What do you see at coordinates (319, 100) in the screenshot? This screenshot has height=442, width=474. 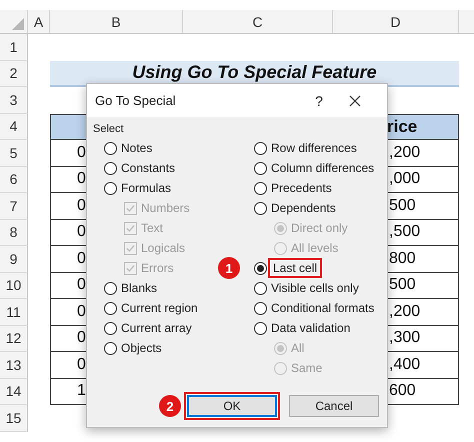 I see `help-button: ?` at bounding box center [319, 100].